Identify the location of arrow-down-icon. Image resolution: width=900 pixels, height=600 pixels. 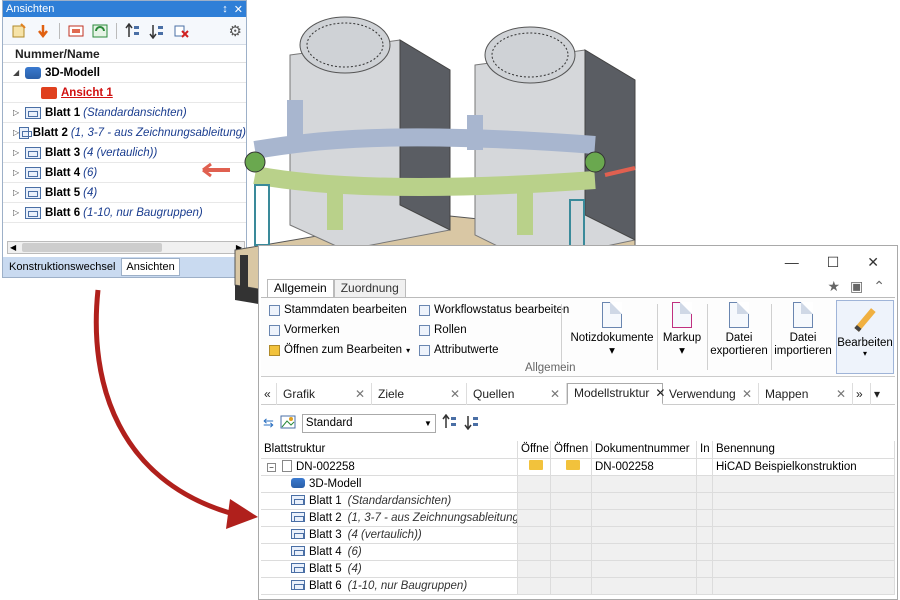
(43, 31).